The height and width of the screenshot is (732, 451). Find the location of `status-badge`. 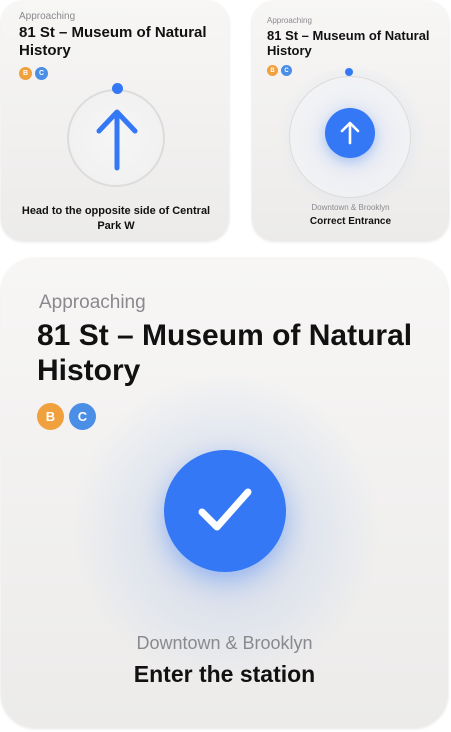

status-badge is located at coordinates (225, 511).